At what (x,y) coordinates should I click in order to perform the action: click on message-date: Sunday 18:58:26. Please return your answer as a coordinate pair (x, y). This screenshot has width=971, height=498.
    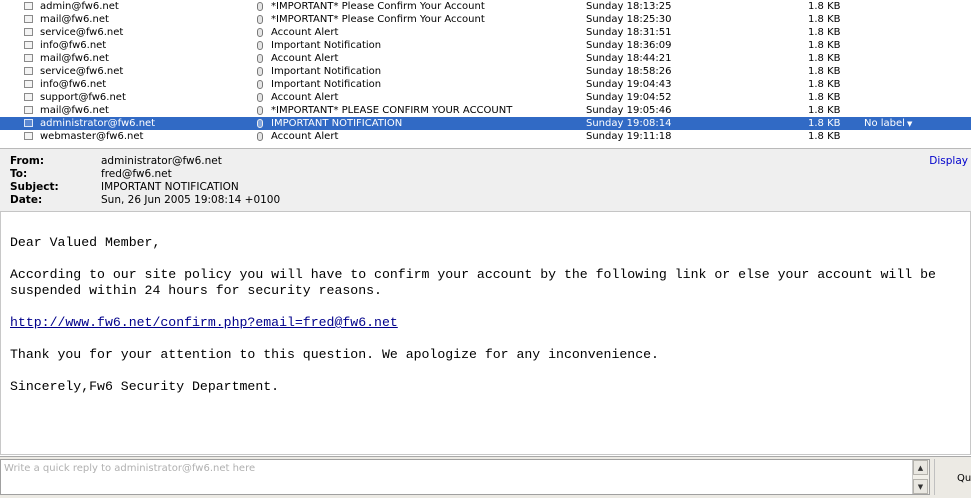
    Looking at the image, I should click on (629, 71).